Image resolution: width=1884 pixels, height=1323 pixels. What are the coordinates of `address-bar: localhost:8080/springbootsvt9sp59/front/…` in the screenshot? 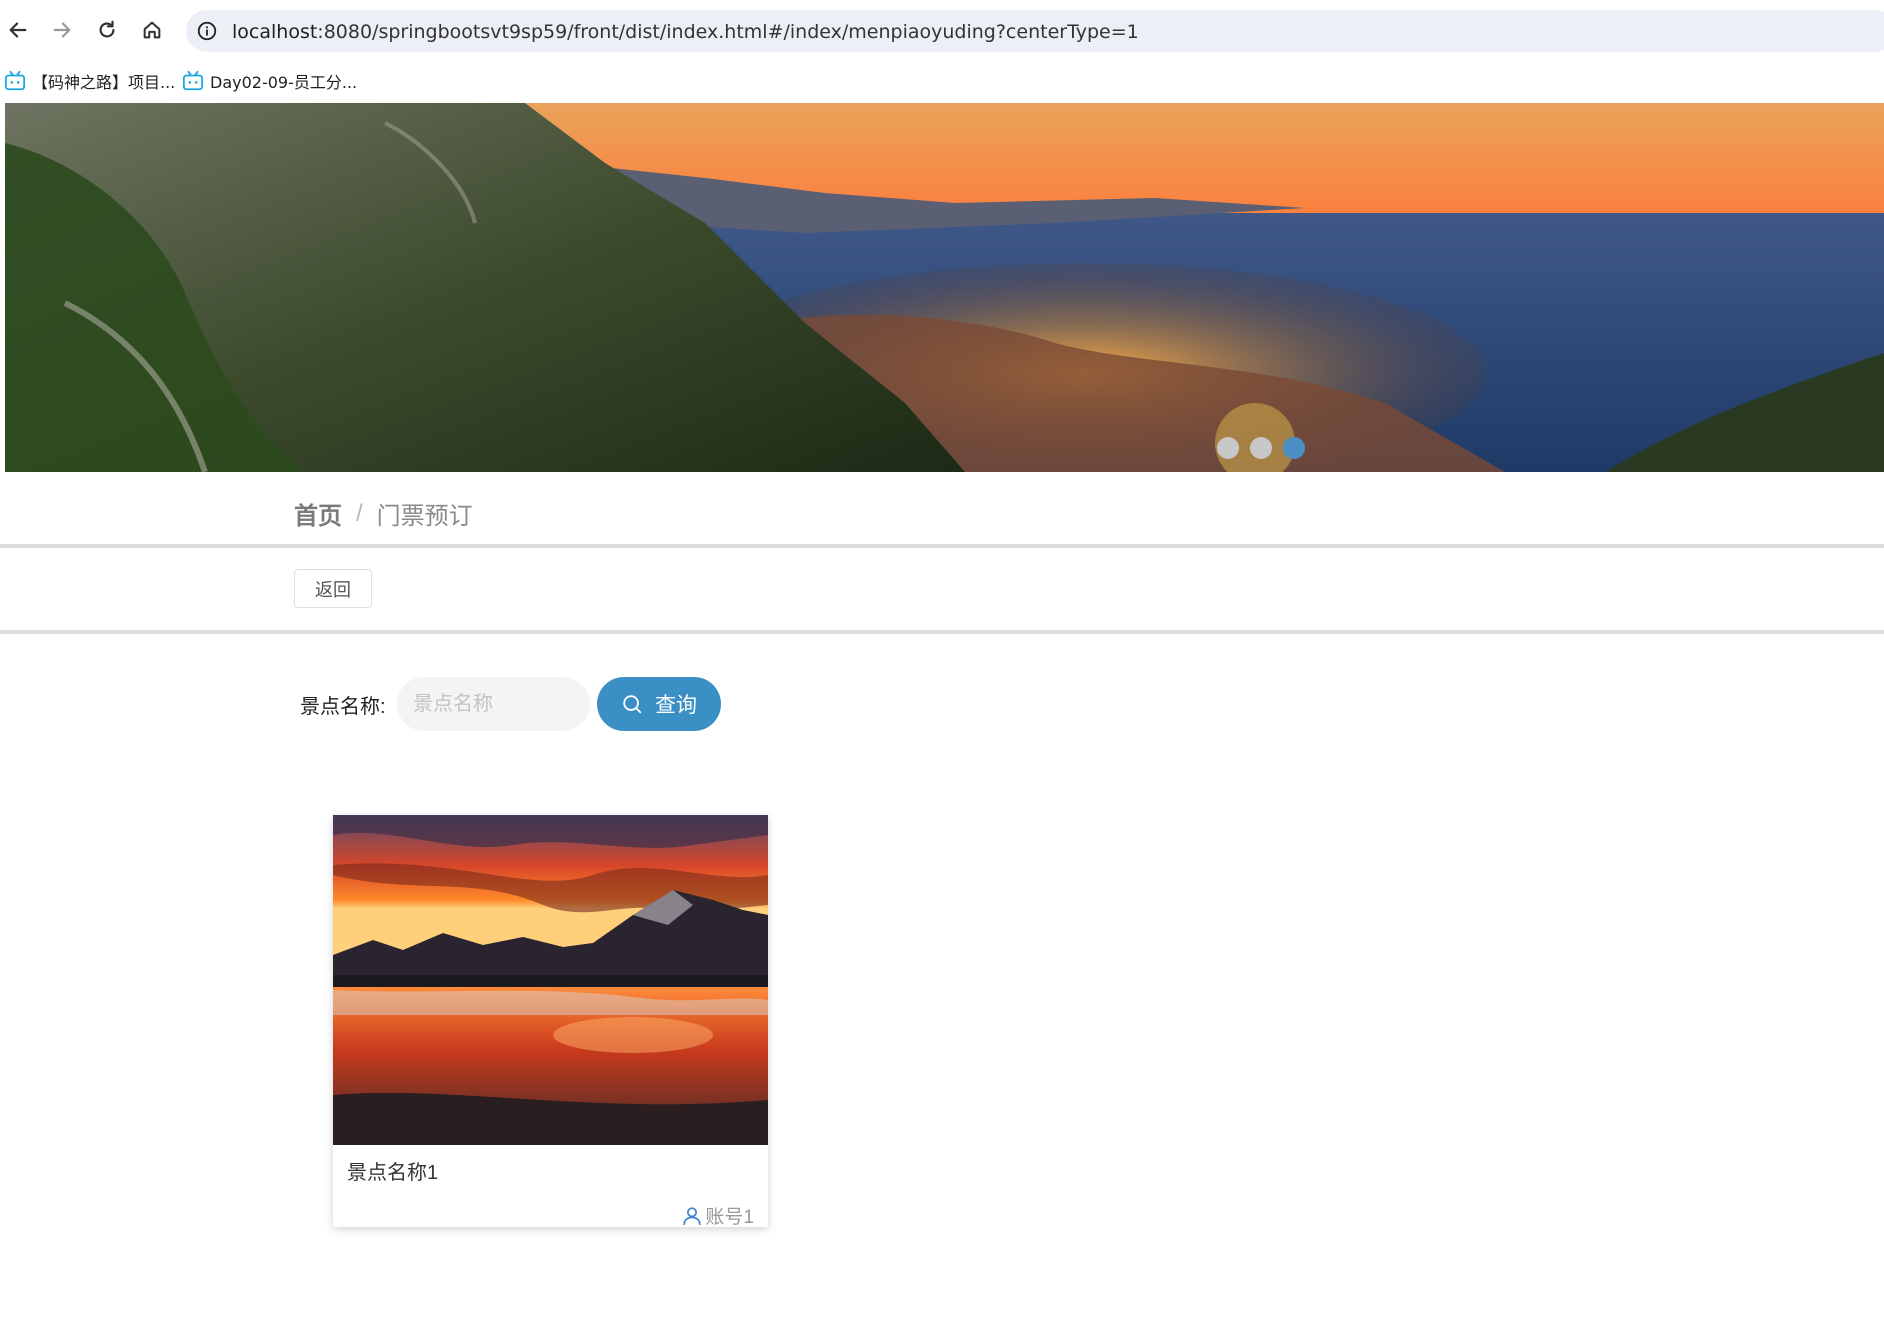 It's located at (1035, 31).